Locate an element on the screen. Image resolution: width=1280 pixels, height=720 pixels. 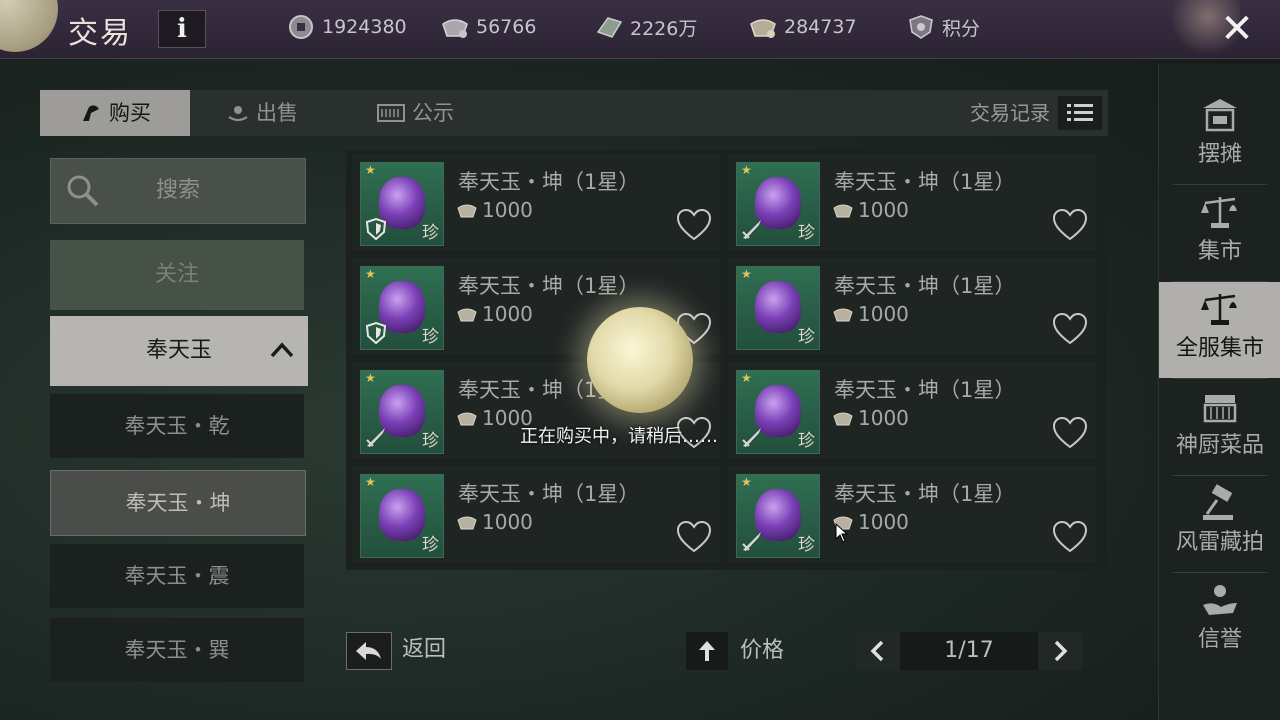
search-button: 搜索 is located at coordinates (178, 191).